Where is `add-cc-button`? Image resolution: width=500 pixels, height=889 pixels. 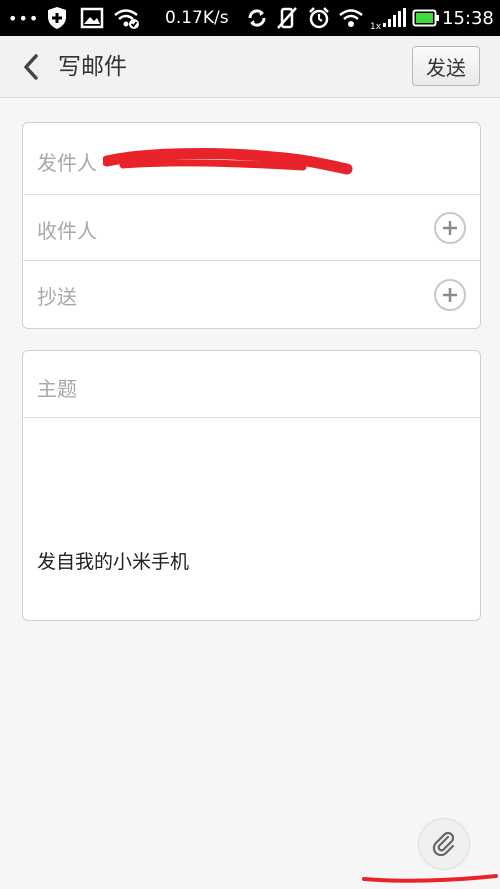 add-cc-button is located at coordinates (450, 295).